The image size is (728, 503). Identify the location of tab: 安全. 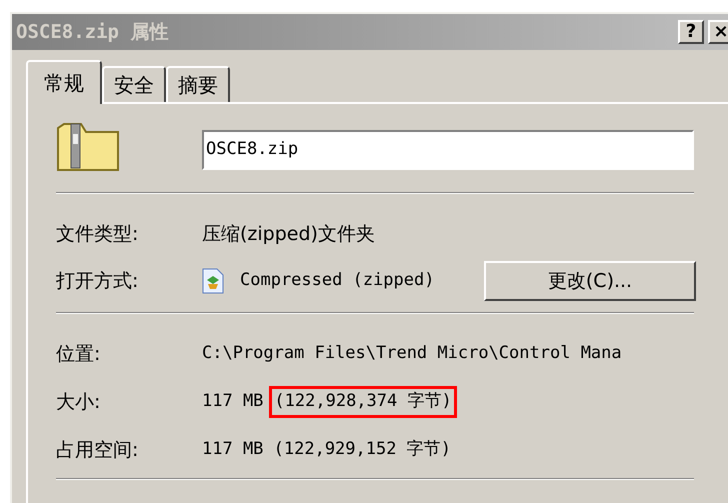
(134, 84).